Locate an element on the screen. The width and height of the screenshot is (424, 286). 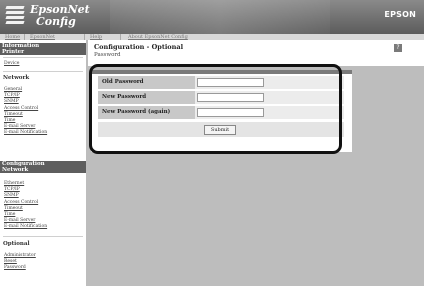
help-icon: ? is located at coordinates (398, 48).